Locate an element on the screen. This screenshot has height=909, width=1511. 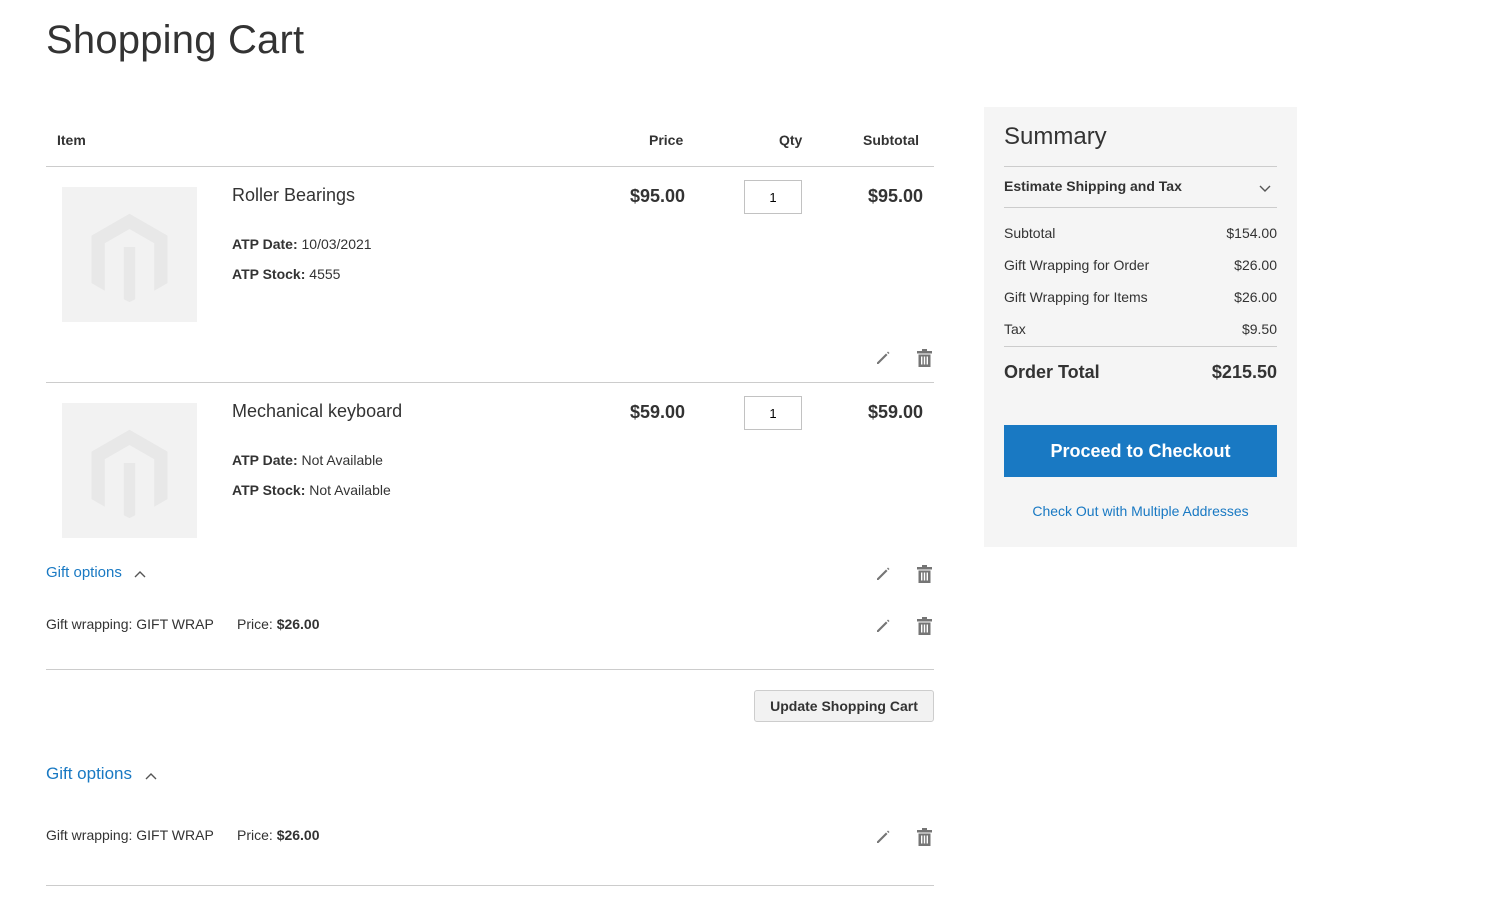
atp-stock: ATP Stock: Not Available is located at coordinates (311, 490).